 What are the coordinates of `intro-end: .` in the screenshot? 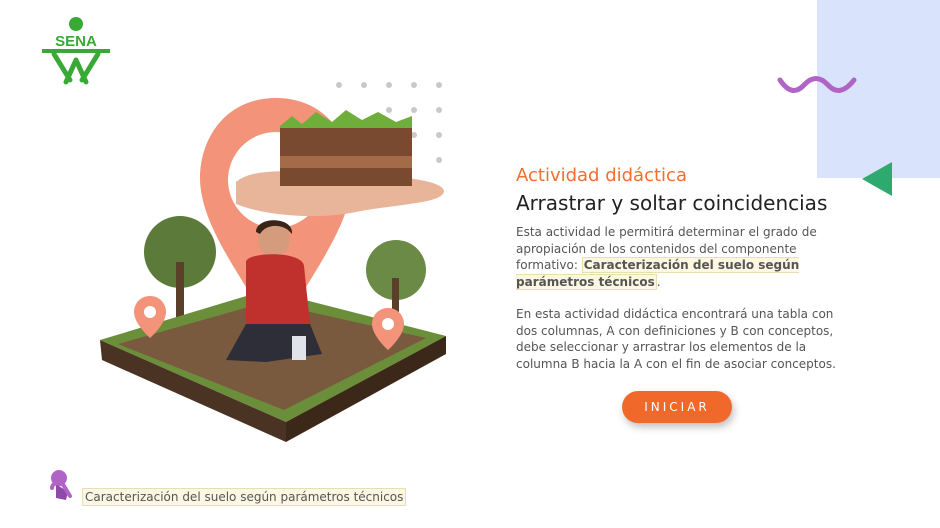 It's located at (658, 281).